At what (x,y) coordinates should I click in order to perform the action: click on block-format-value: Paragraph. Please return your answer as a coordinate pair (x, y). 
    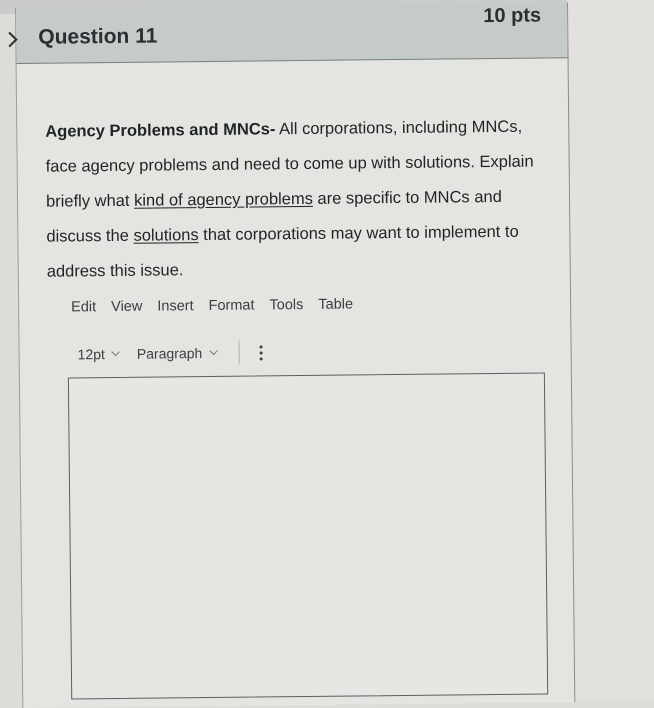
    Looking at the image, I should click on (169, 353).